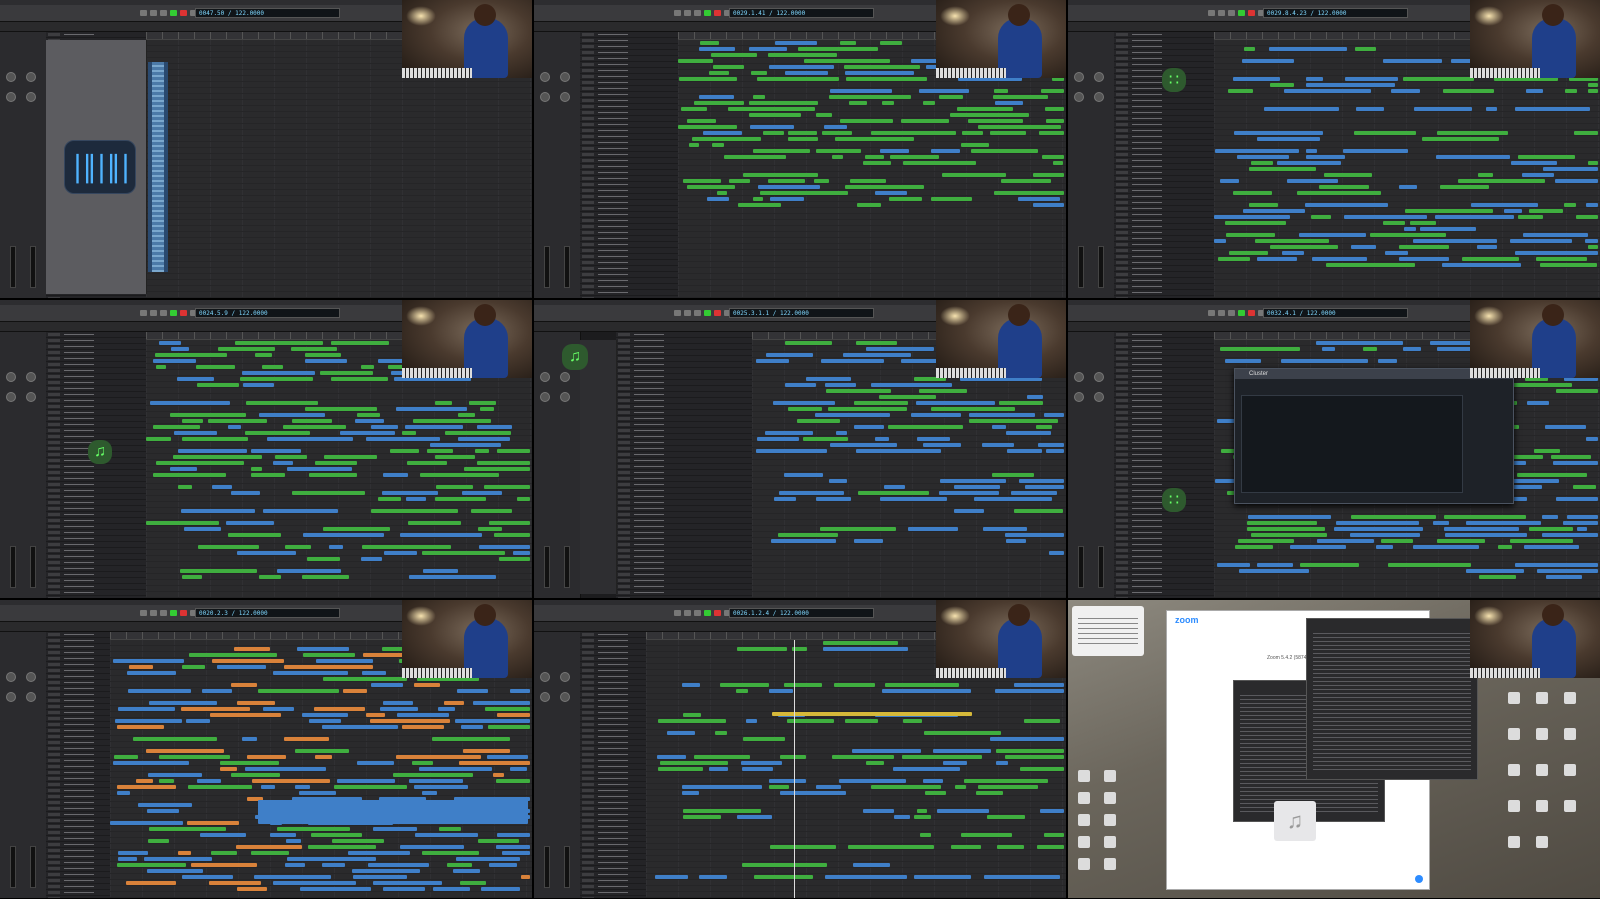 This screenshot has width=1600, height=899. What do you see at coordinates (1211, 13) in the screenshot?
I see `rewind-button` at bounding box center [1211, 13].